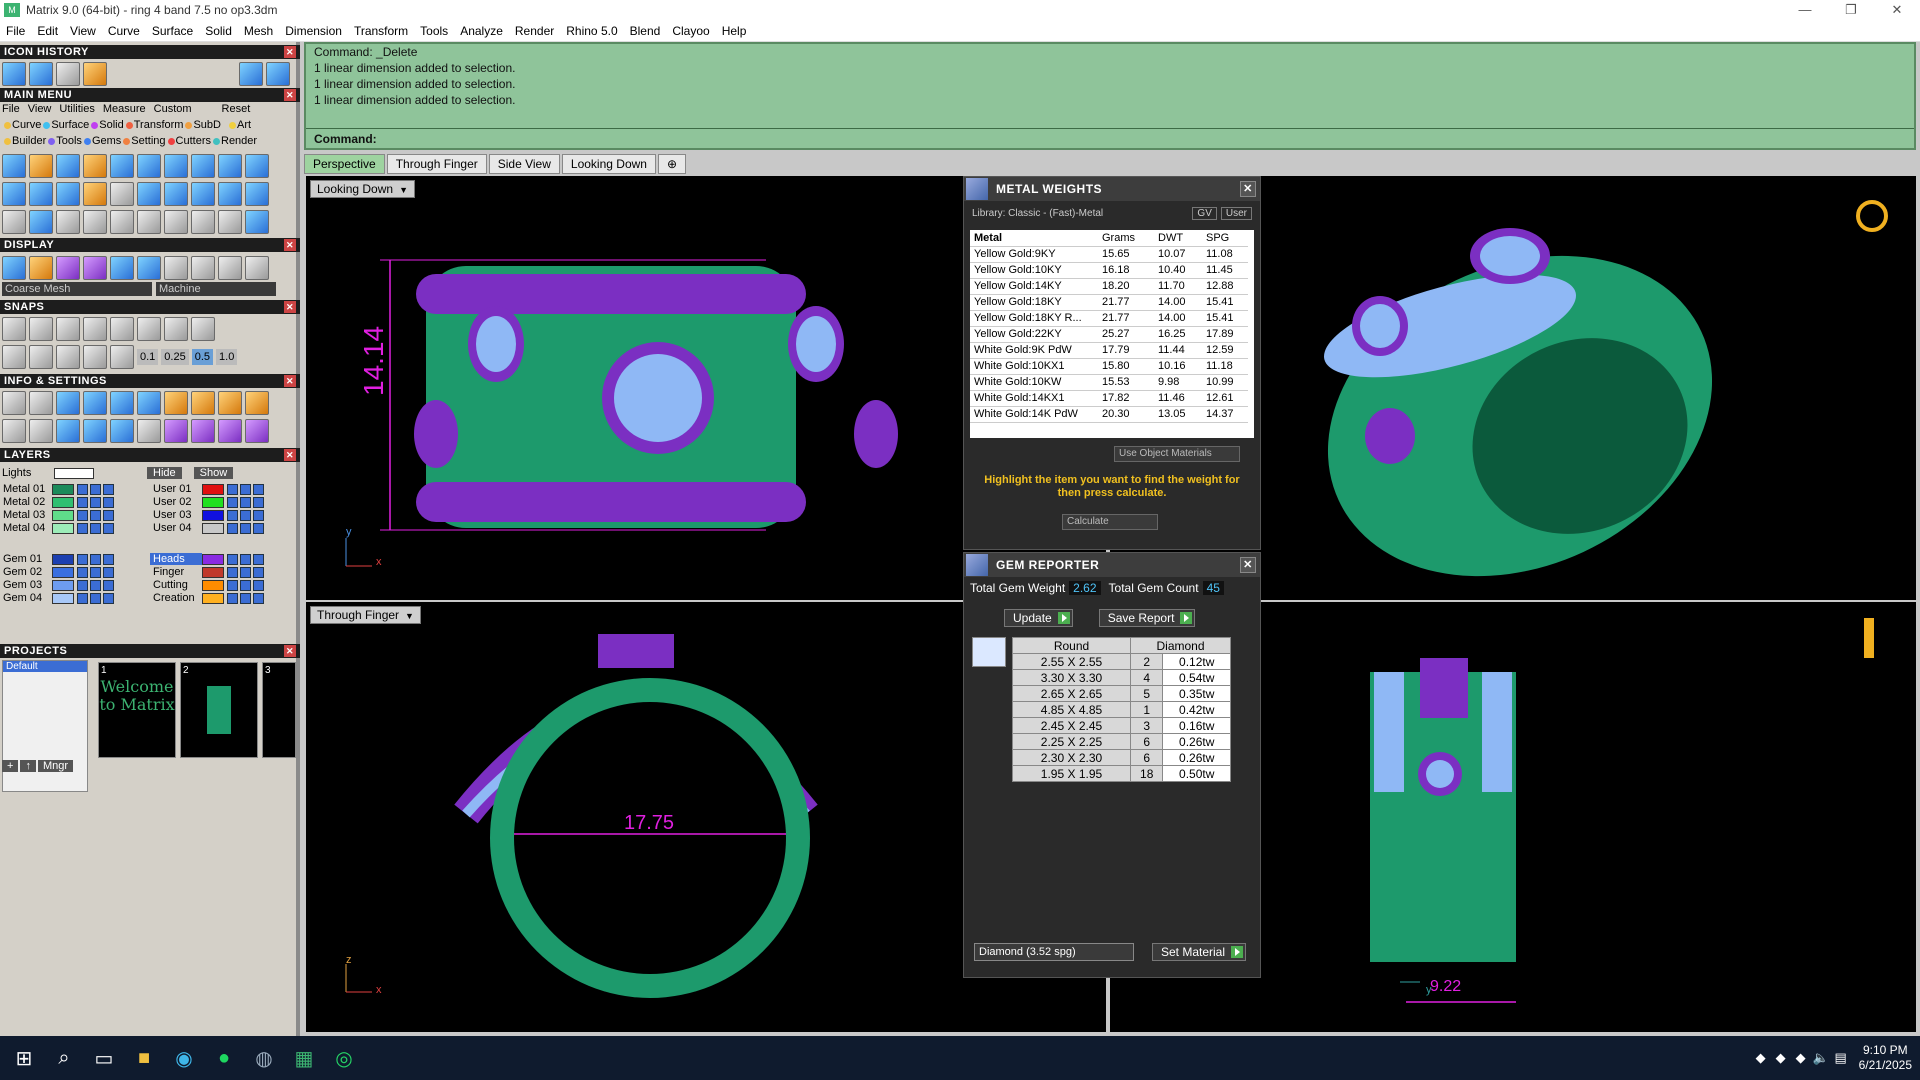 This screenshot has height=1080, width=1920. Describe the element at coordinates (69, 141) in the screenshot. I see `cat-tools: Tools` at that location.